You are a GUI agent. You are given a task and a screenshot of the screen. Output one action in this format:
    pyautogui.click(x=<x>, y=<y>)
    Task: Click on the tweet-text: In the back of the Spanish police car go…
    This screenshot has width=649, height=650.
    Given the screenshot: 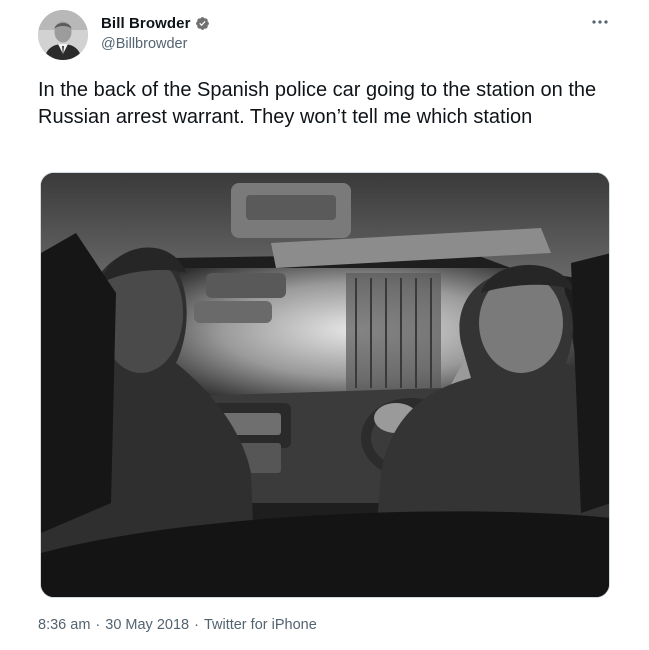 What is the action you would take?
    pyautogui.click(x=317, y=103)
    